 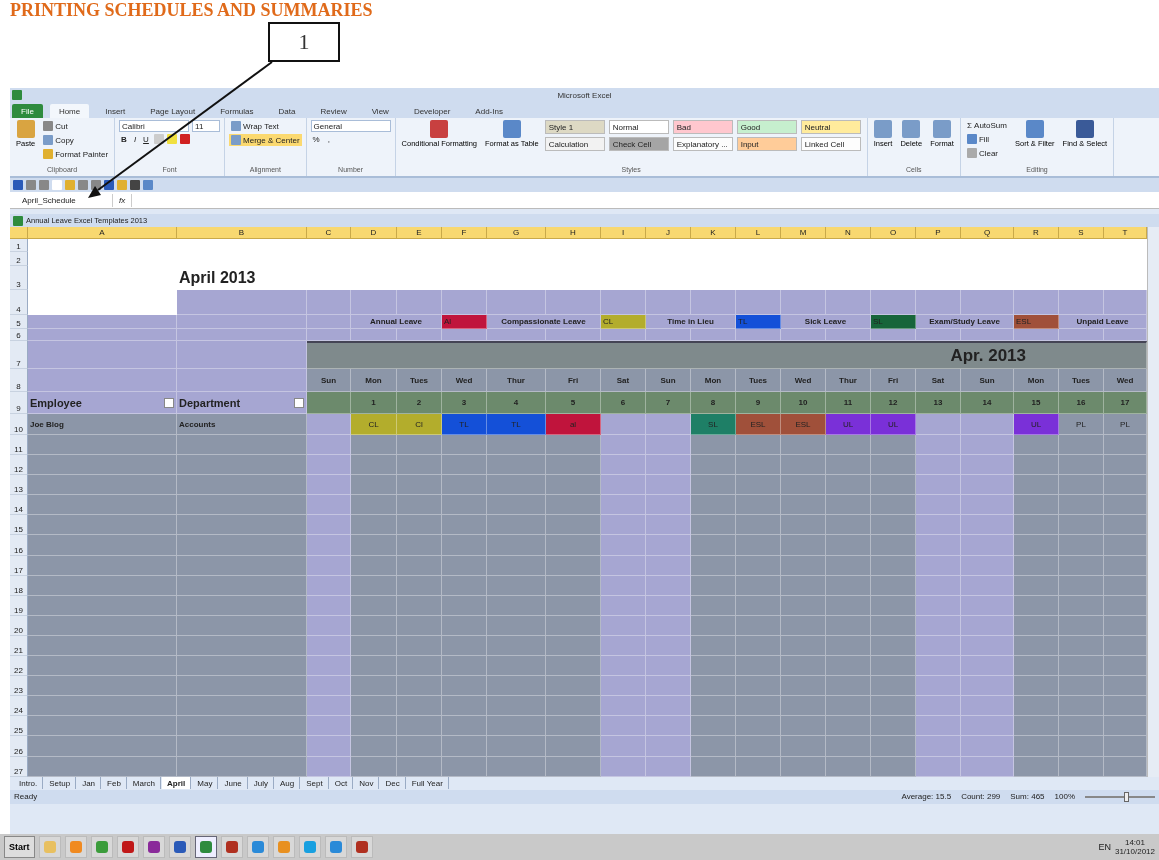 What do you see at coordinates (1125, 233) in the screenshot?
I see `column-header: T` at bounding box center [1125, 233].